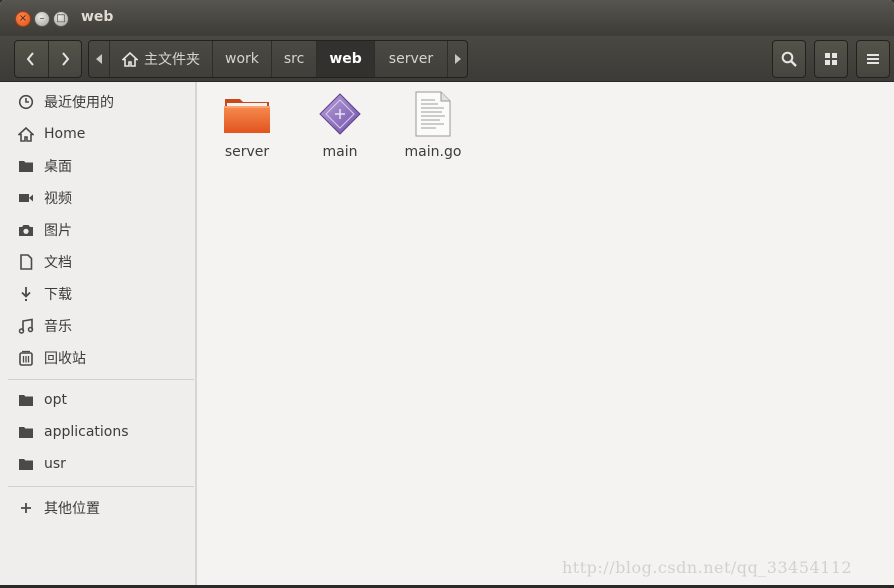 The width and height of the screenshot is (894, 588). Describe the element at coordinates (97, 326) in the screenshot. I see `sidebar-item-music: 音乐` at that location.